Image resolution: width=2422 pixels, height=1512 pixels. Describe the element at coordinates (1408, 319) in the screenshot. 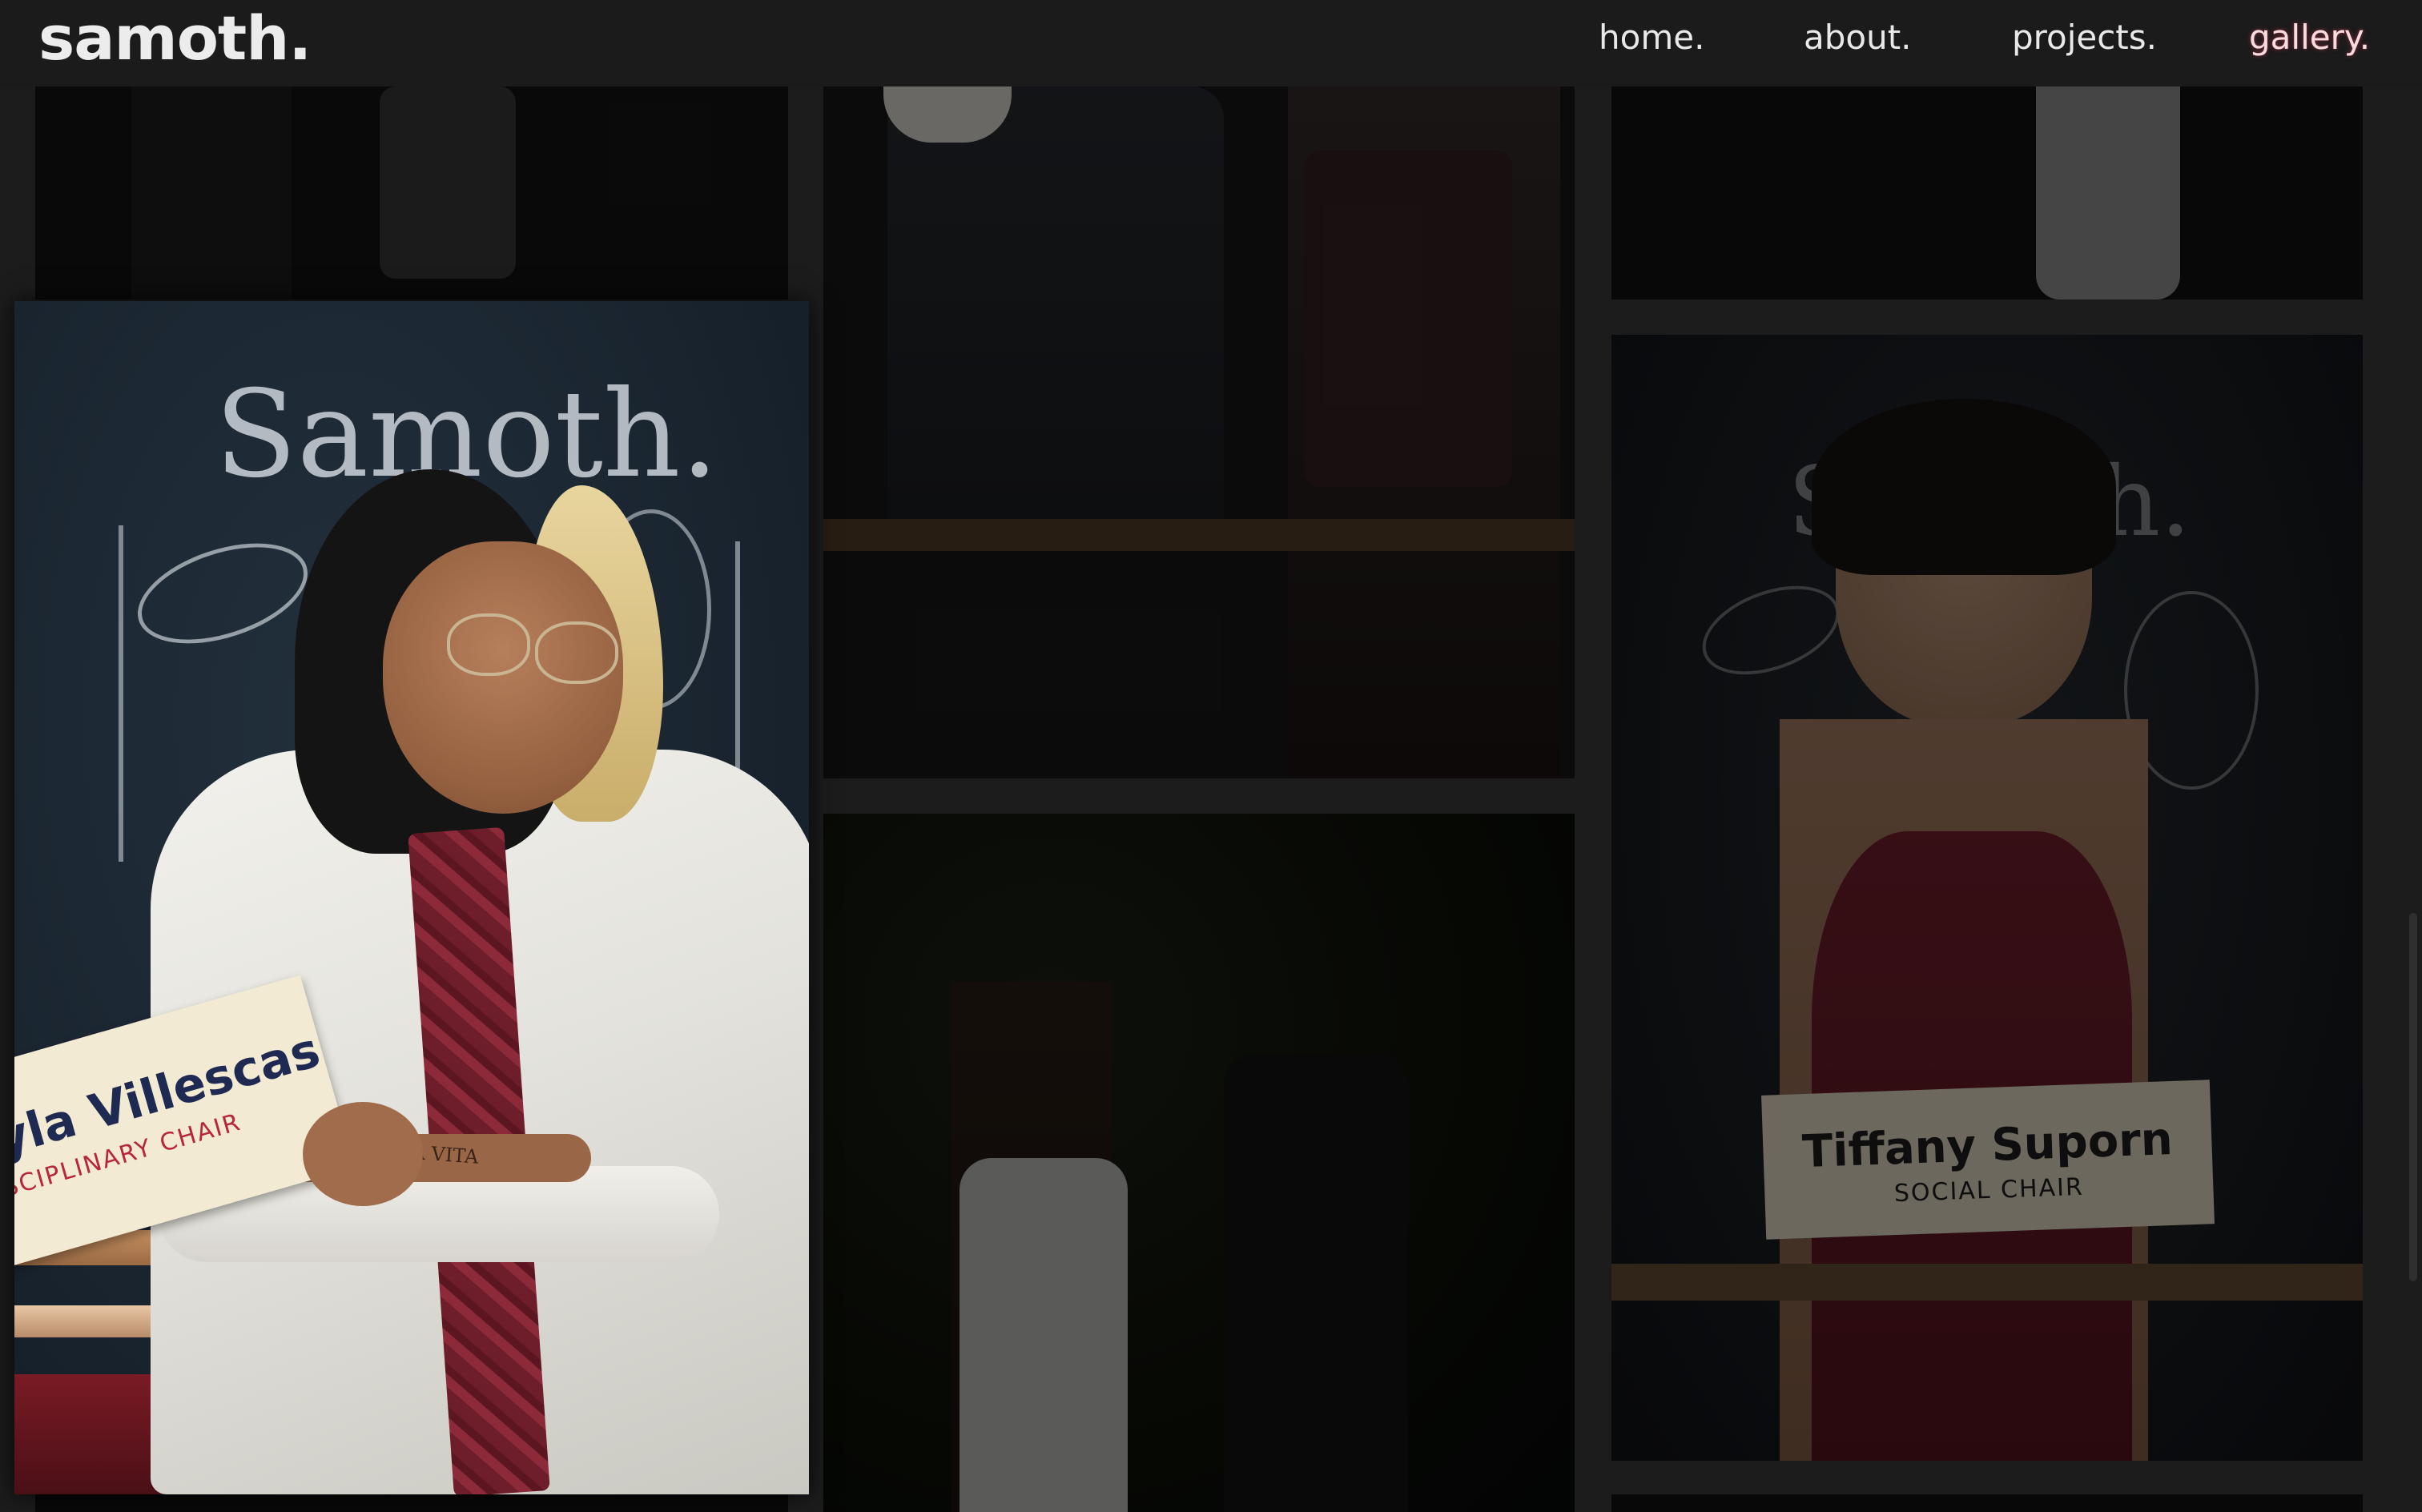

I see `photo-top` at that location.